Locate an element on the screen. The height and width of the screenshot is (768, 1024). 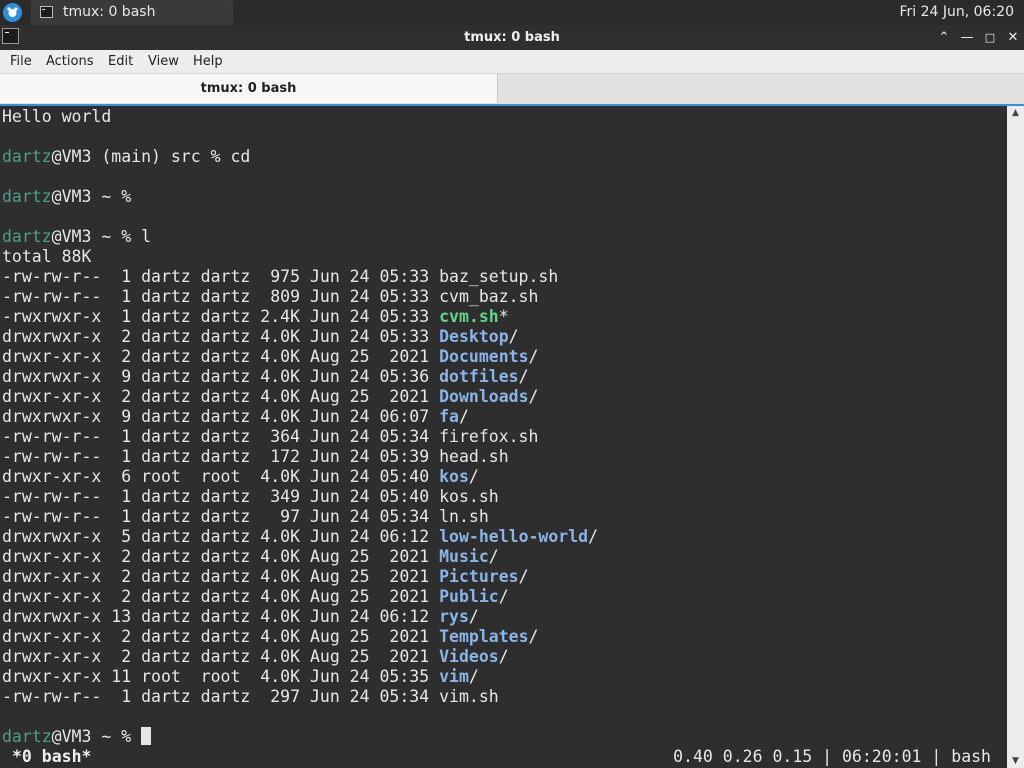
scroll-down-icon: ▼ is located at coordinates (1015, 761).